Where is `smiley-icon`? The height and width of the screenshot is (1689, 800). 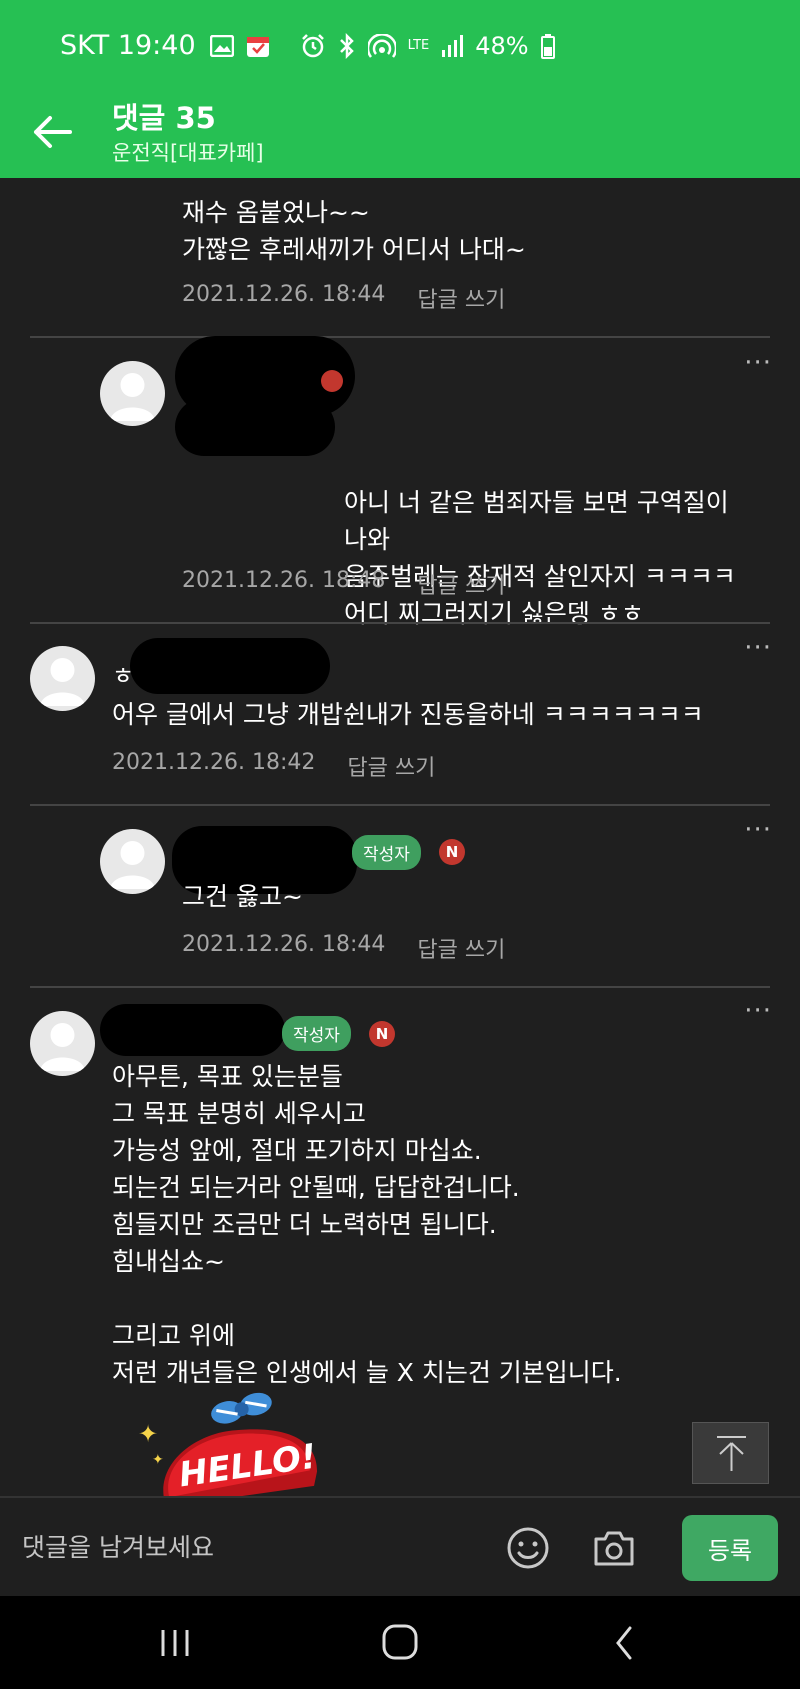 smiley-icon is located at coordinates (528, 1548).